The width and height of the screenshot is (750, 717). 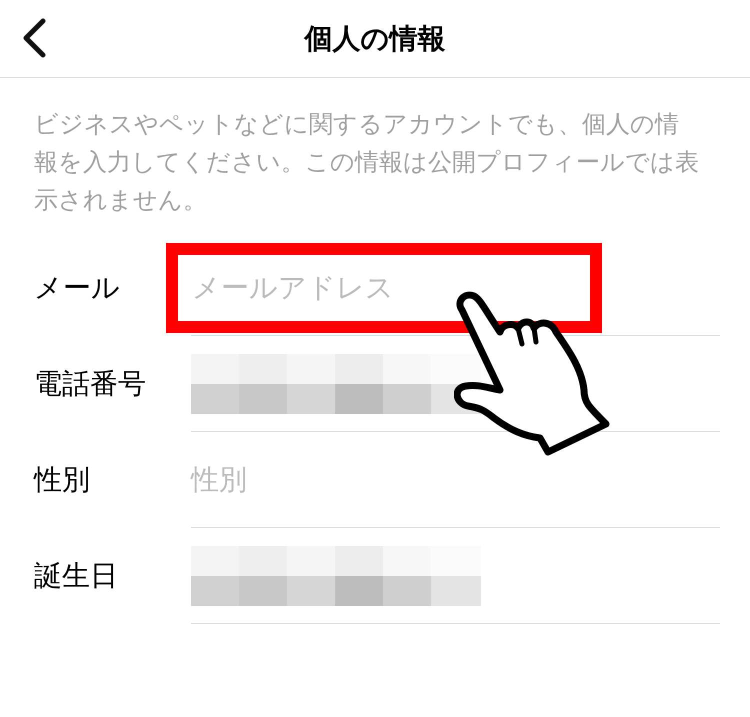 I want to click on field-label: 誕生日, so click(x=76, y=576).